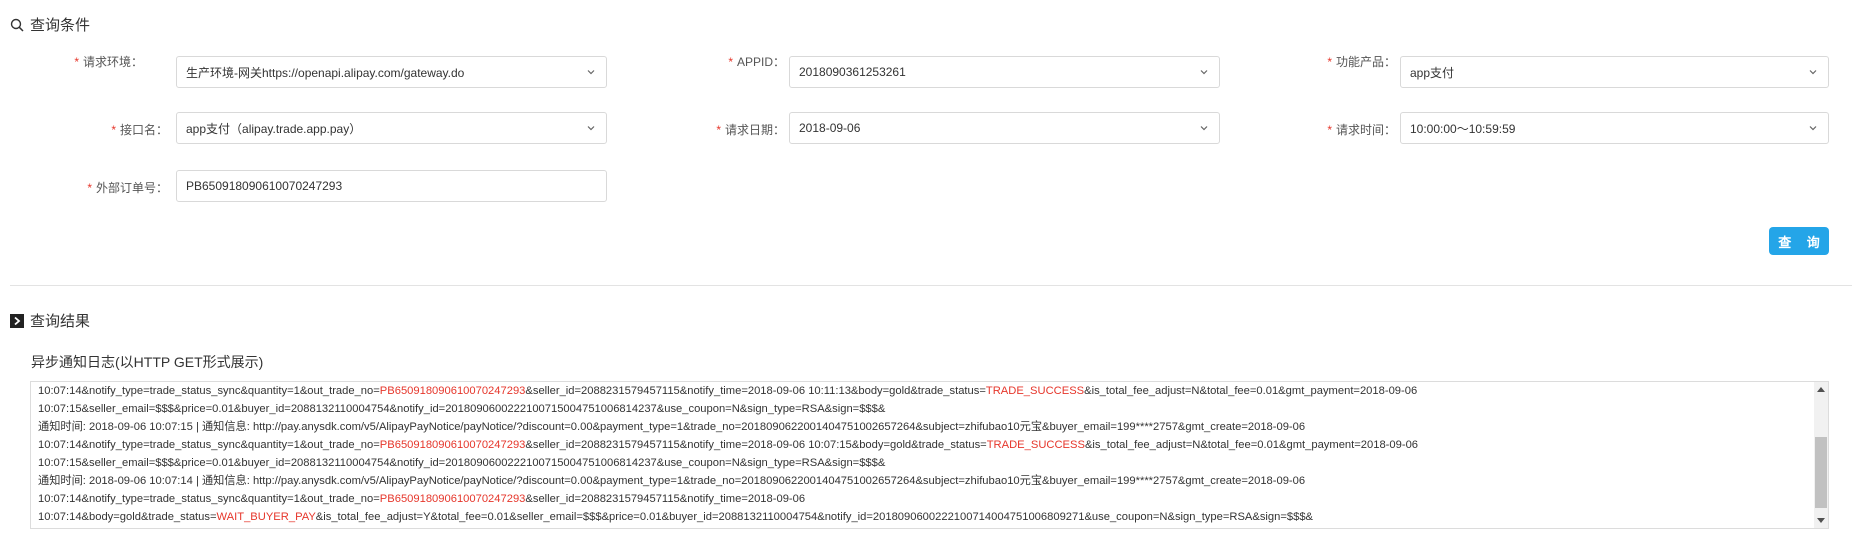 Image resolution: width=1852 pixels, height=545 pixels. What do you see at coordinates (17, 320) in the screenshot?
I see `chevron-right-box-icon` at bounding box center [17, 320].